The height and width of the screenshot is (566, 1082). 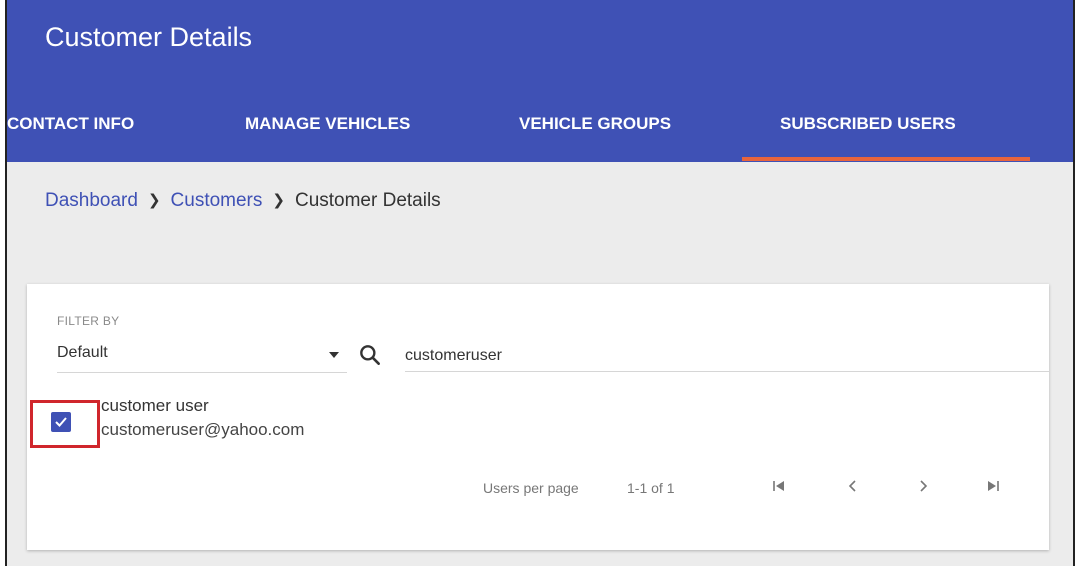 What do you see at coordinates (779, 488) in the screenshot?
I see `first-page-icon` at bounding box center [779, 488].